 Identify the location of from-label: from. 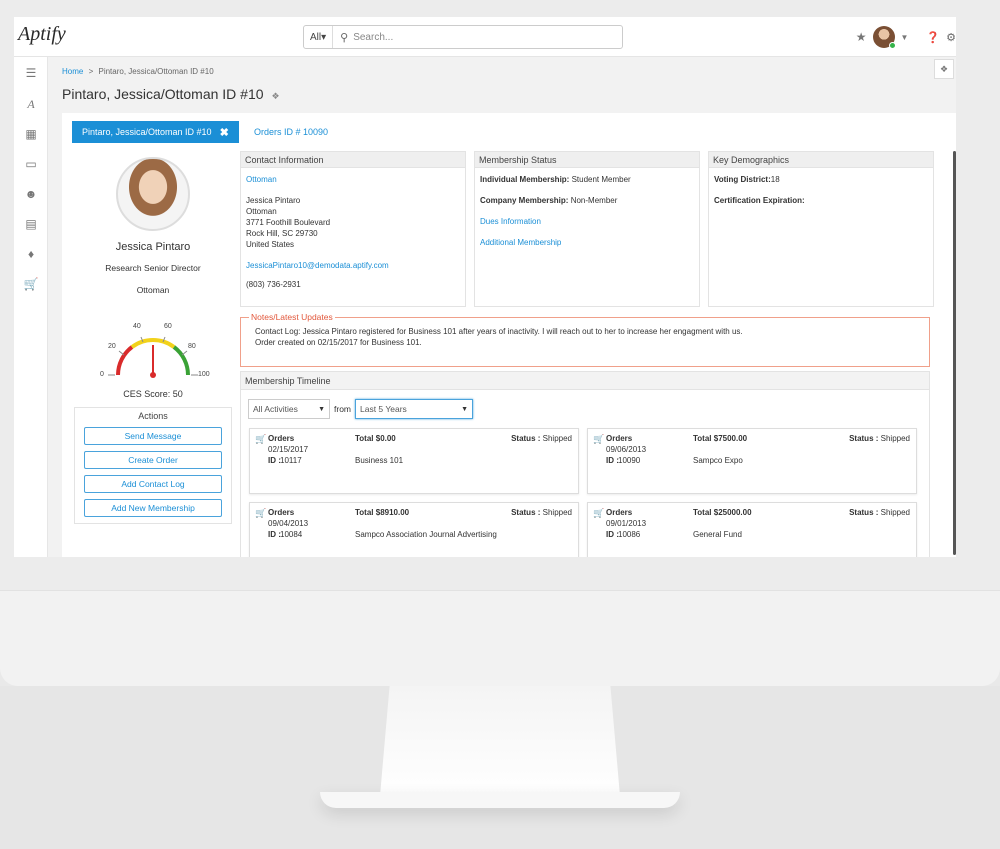
(342, 409).